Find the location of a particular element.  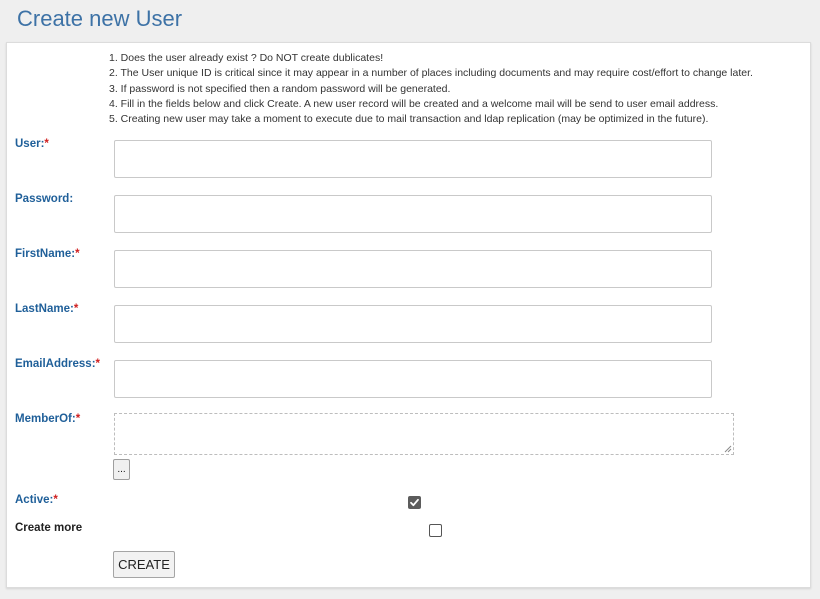

email-label: EmailAddress:* is located at coordinates (57, 364).